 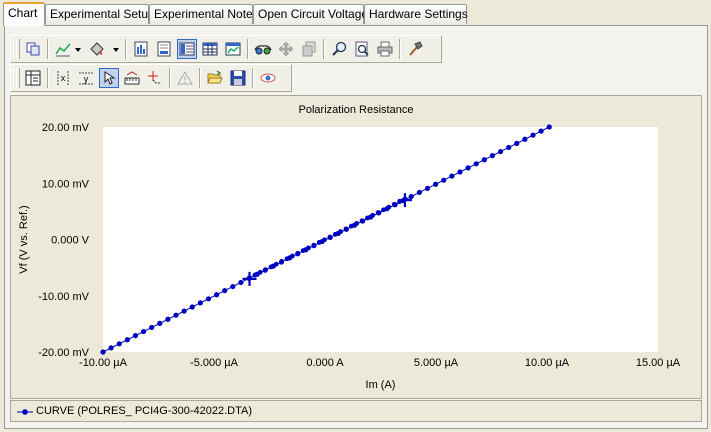 I want to click on y-tick-label: 0.000 V, so click(x=70, y=241).